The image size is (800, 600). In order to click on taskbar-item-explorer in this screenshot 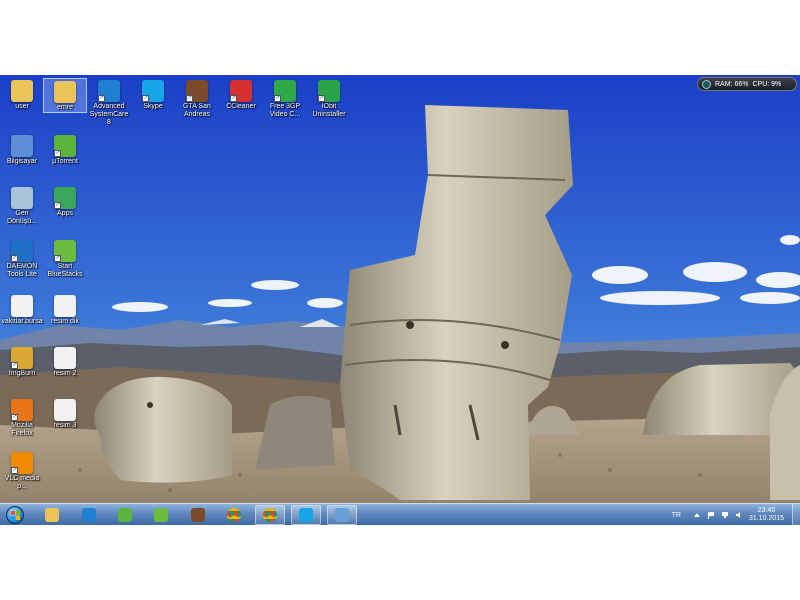, I will do `click(52, 515)`.